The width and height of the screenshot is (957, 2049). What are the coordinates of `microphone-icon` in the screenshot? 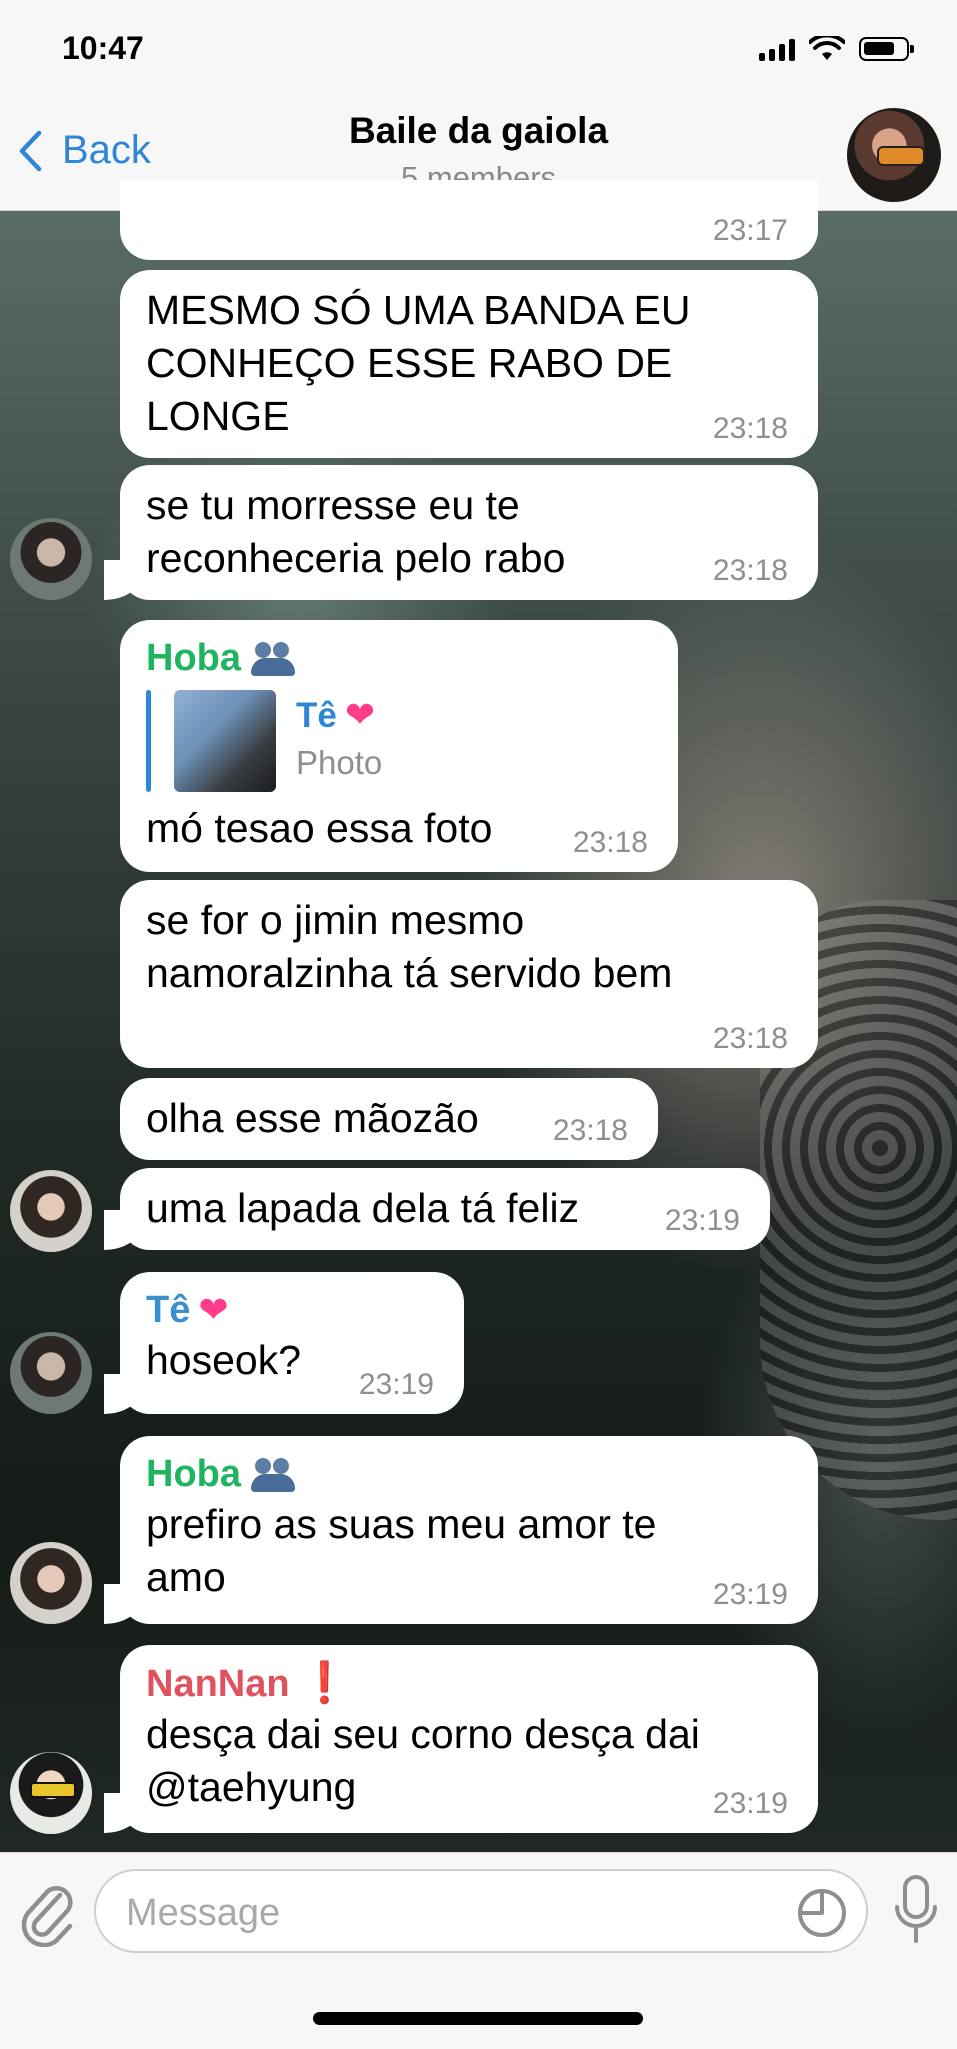 It's located at (916, 1910).